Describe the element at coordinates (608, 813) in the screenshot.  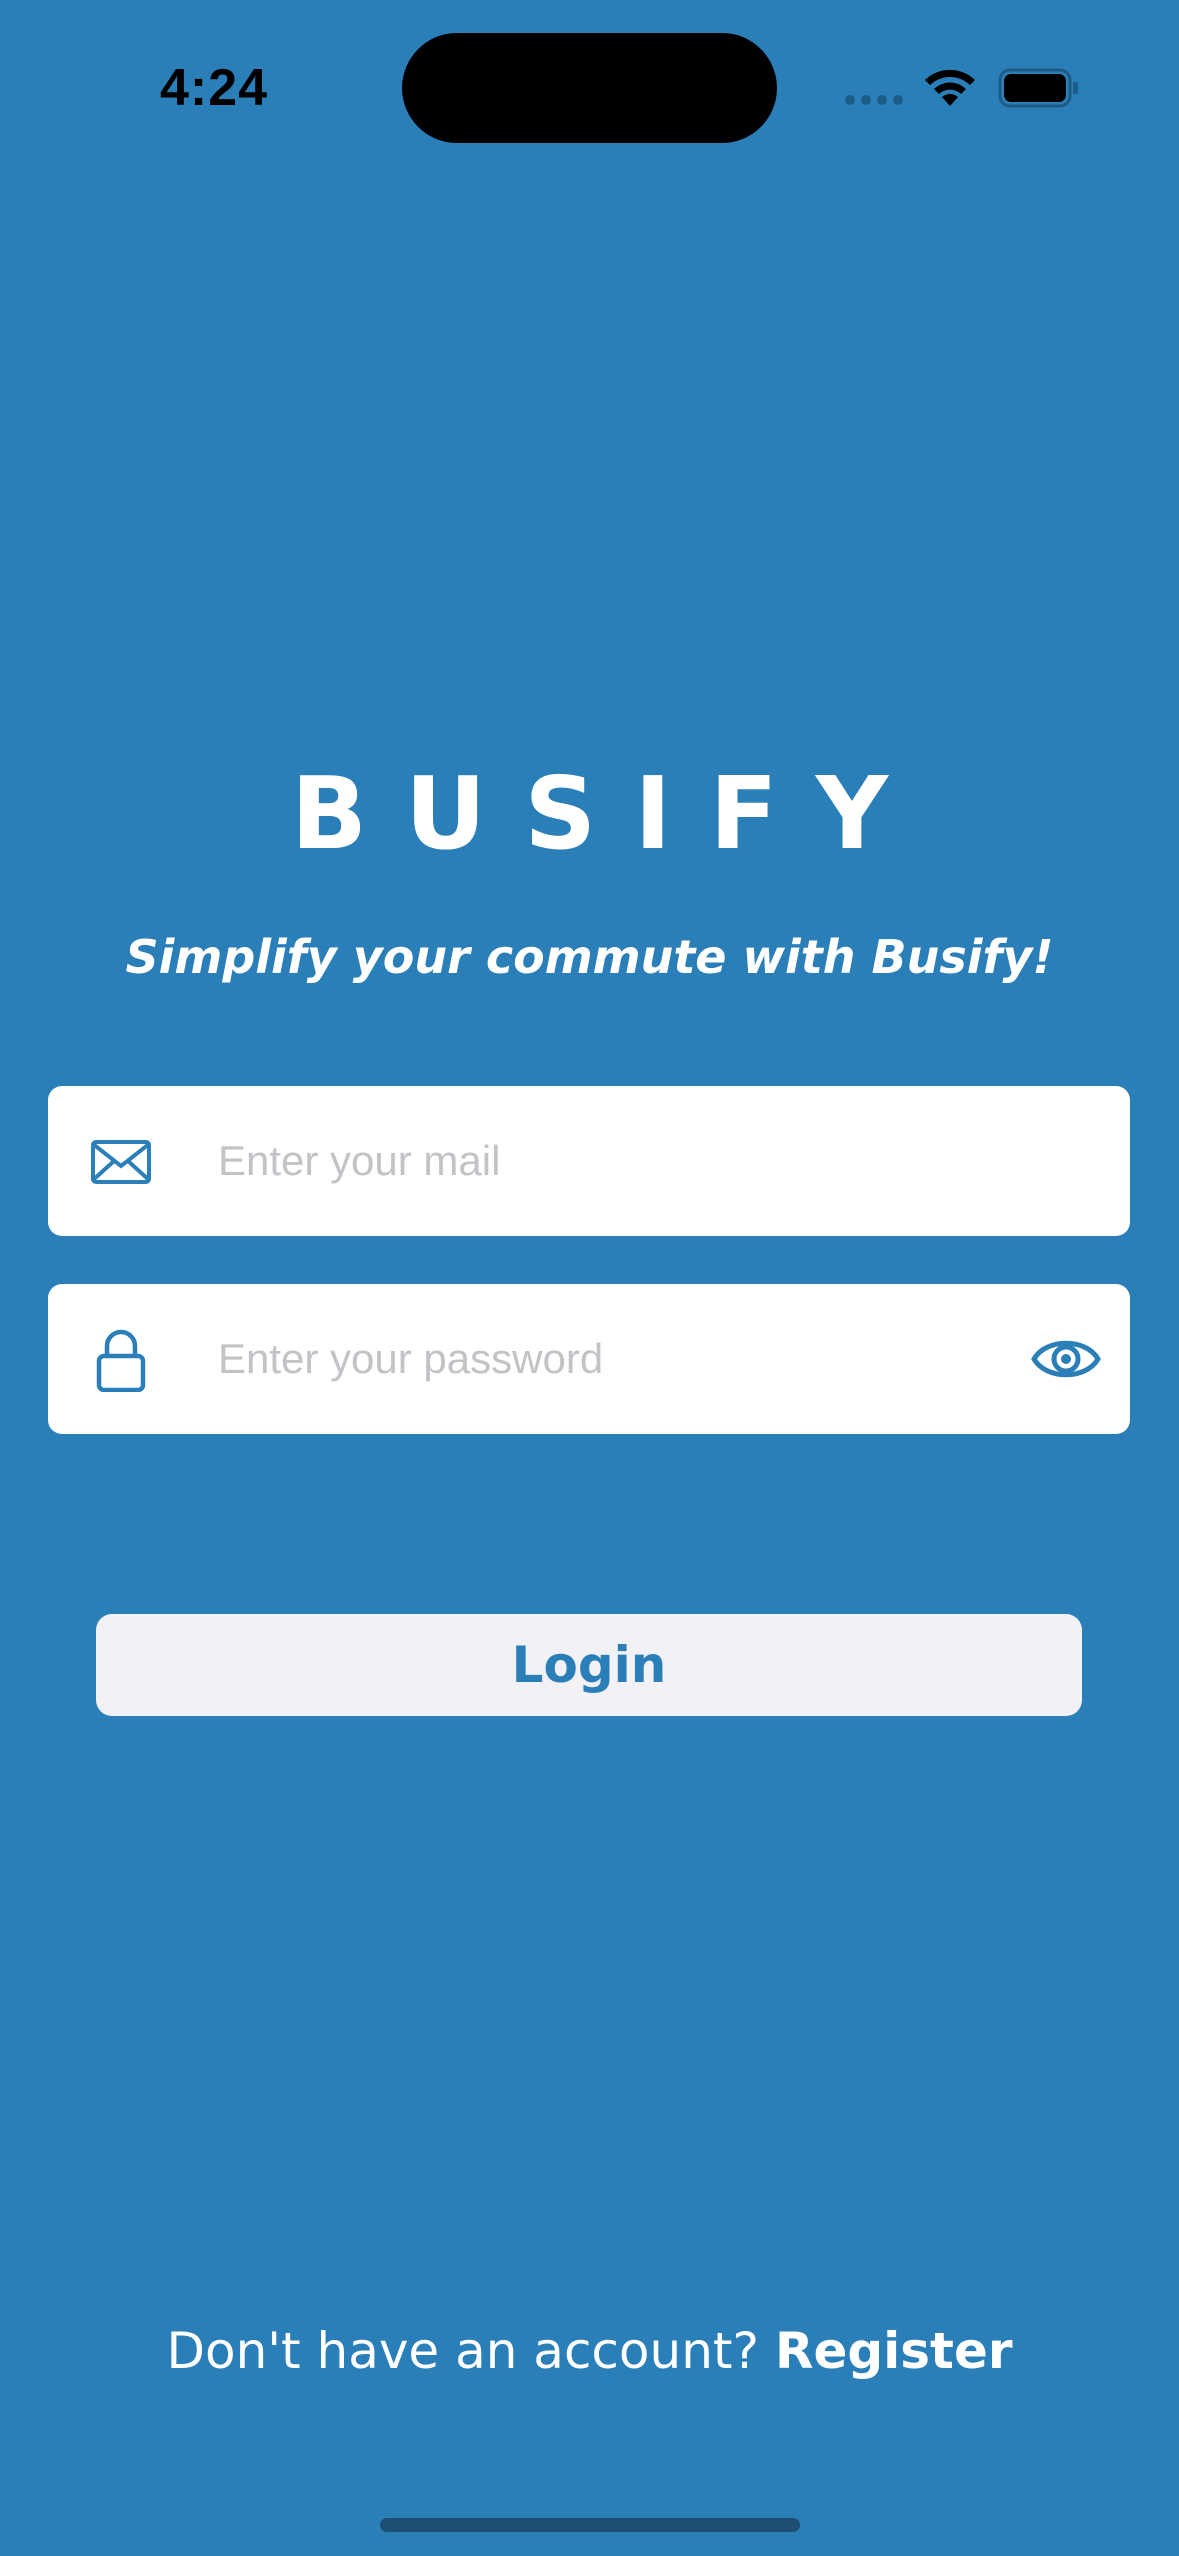
I see `app-title: BUSIFY` at that location.